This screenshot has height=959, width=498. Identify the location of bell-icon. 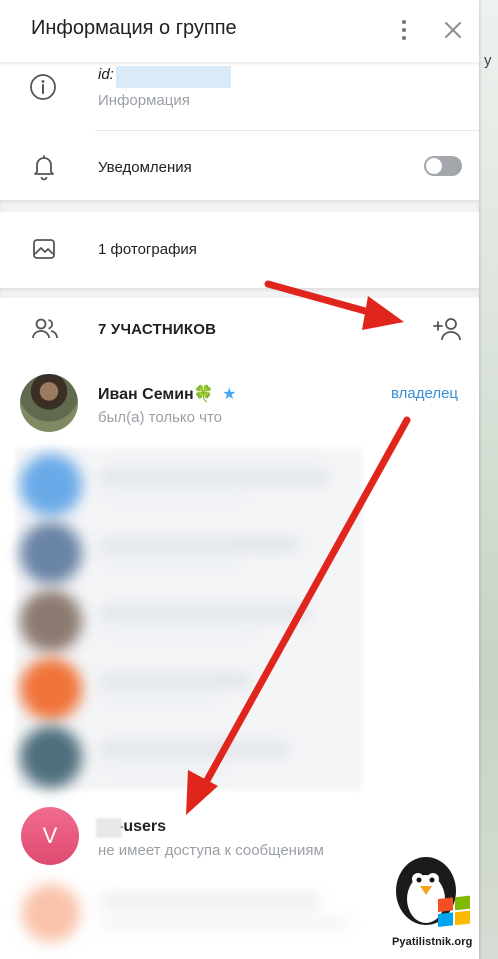
(44, 169).